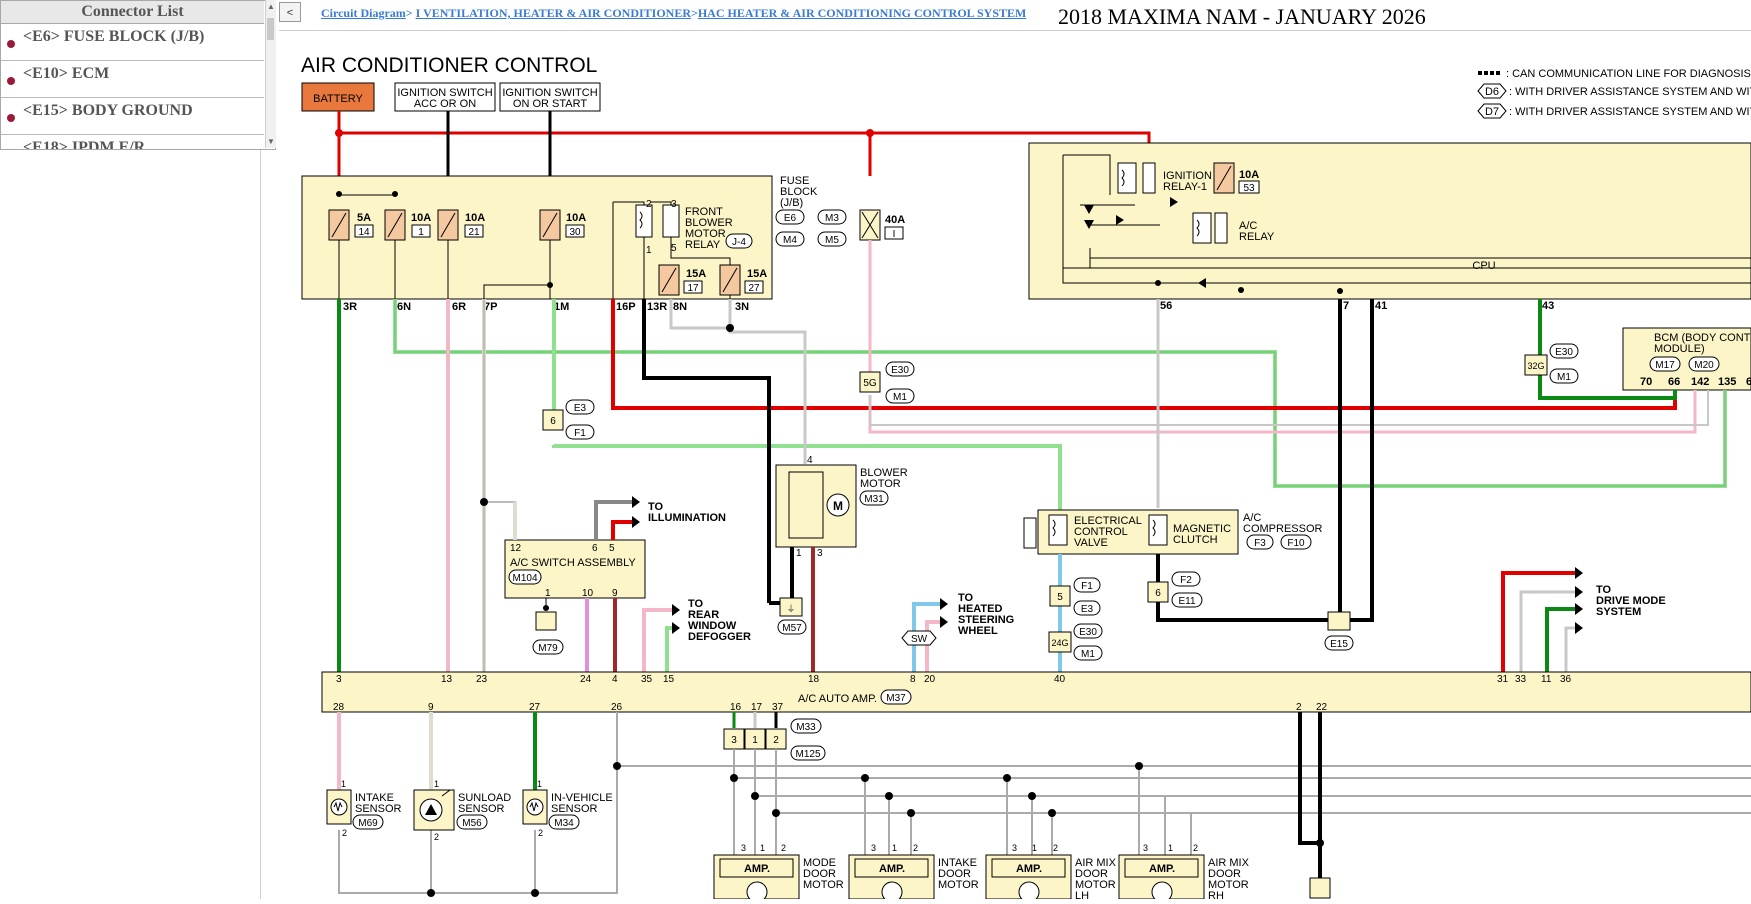  What do you see at coordinates (703, 245) in the screenshot?
I see `relay-label: RELAY` at bounding box center [703, 245].